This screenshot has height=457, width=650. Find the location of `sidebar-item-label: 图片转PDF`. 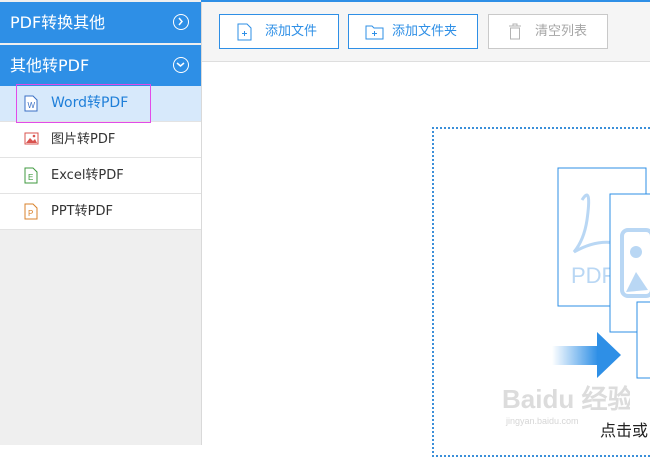

sidebar-item-label: 图片转PDF is located at coordinates (83, 139).